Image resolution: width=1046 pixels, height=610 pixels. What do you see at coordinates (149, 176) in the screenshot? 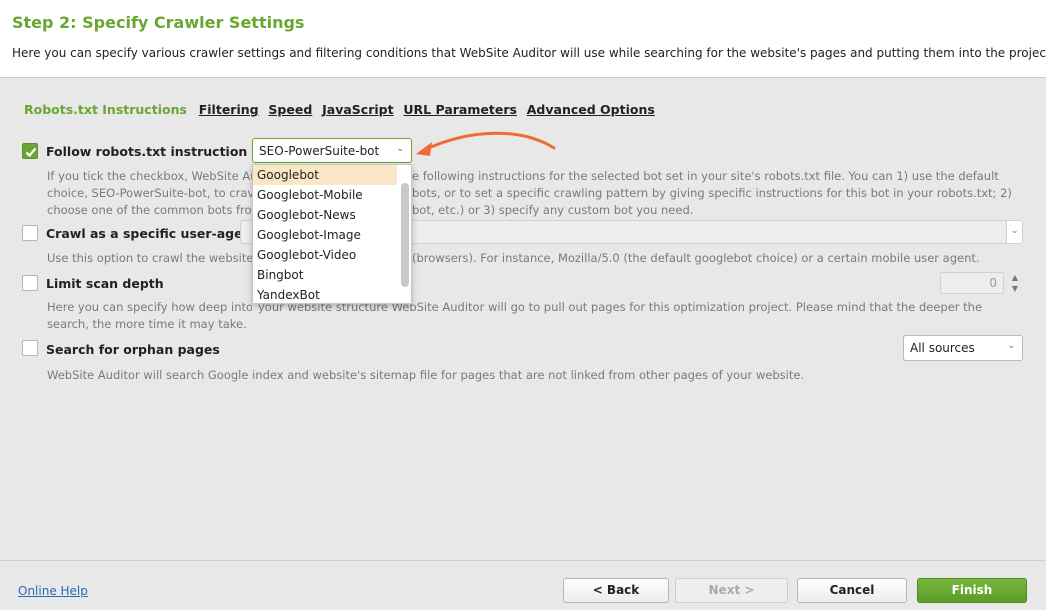
I see `robots-help-line: If you tick the checkbox, WebSite Au` at bounding box center [149, 176].